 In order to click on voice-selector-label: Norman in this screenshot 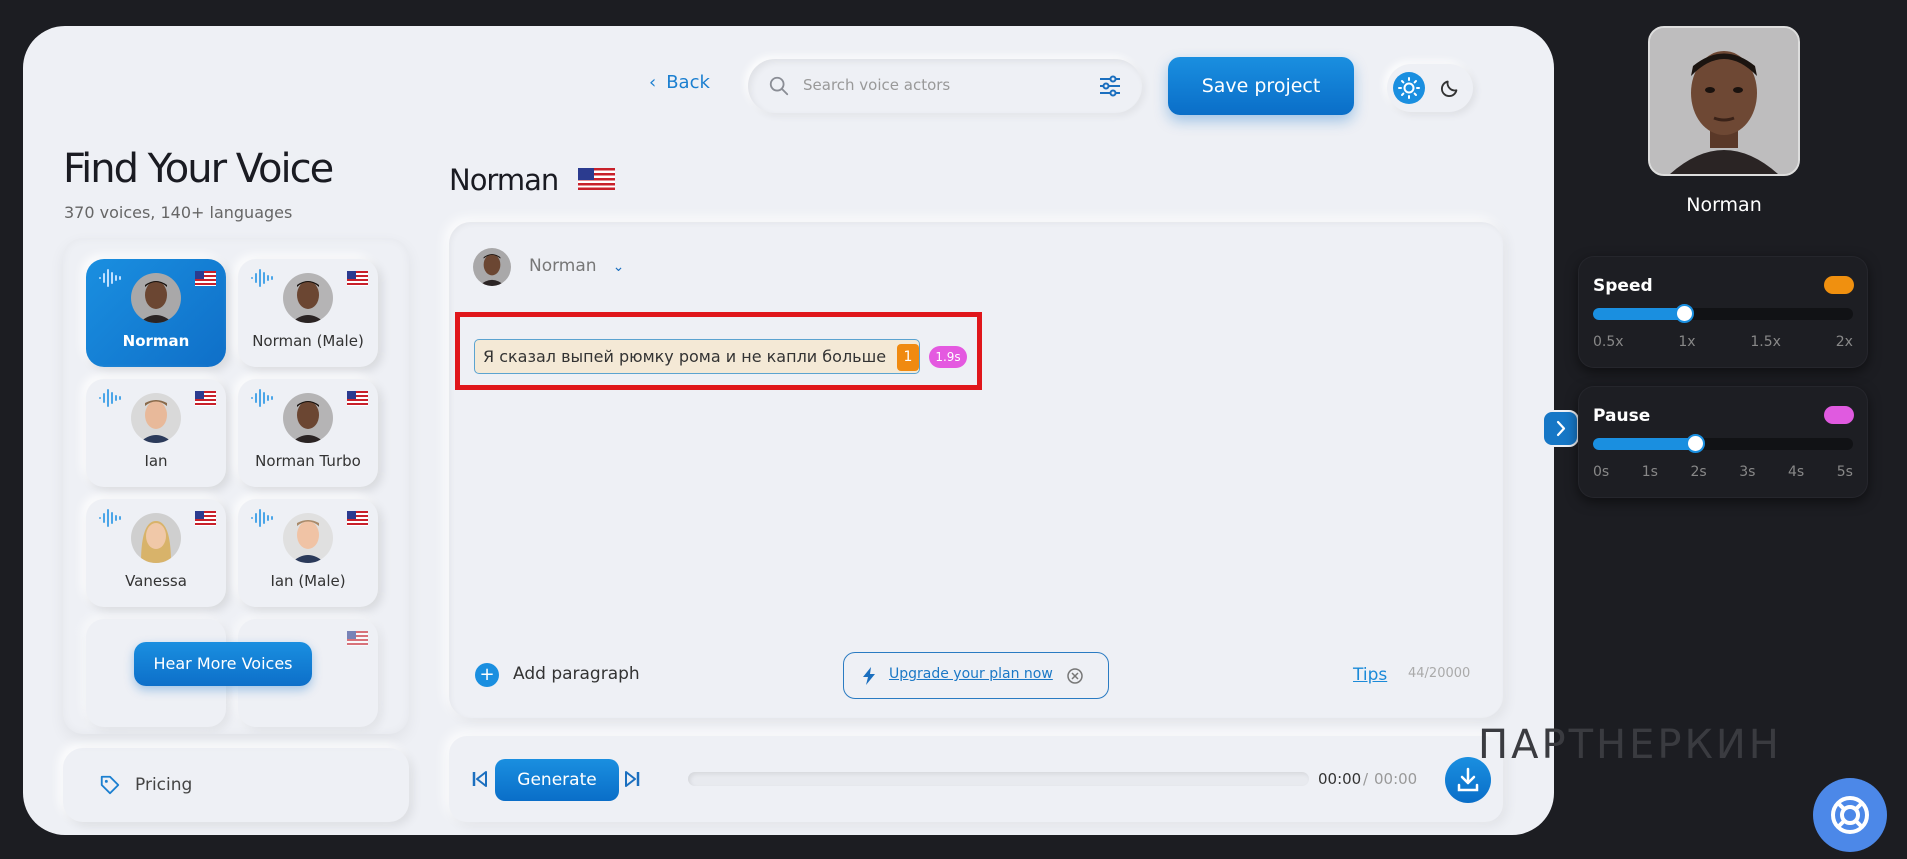, I will do `click(563, 266)`.